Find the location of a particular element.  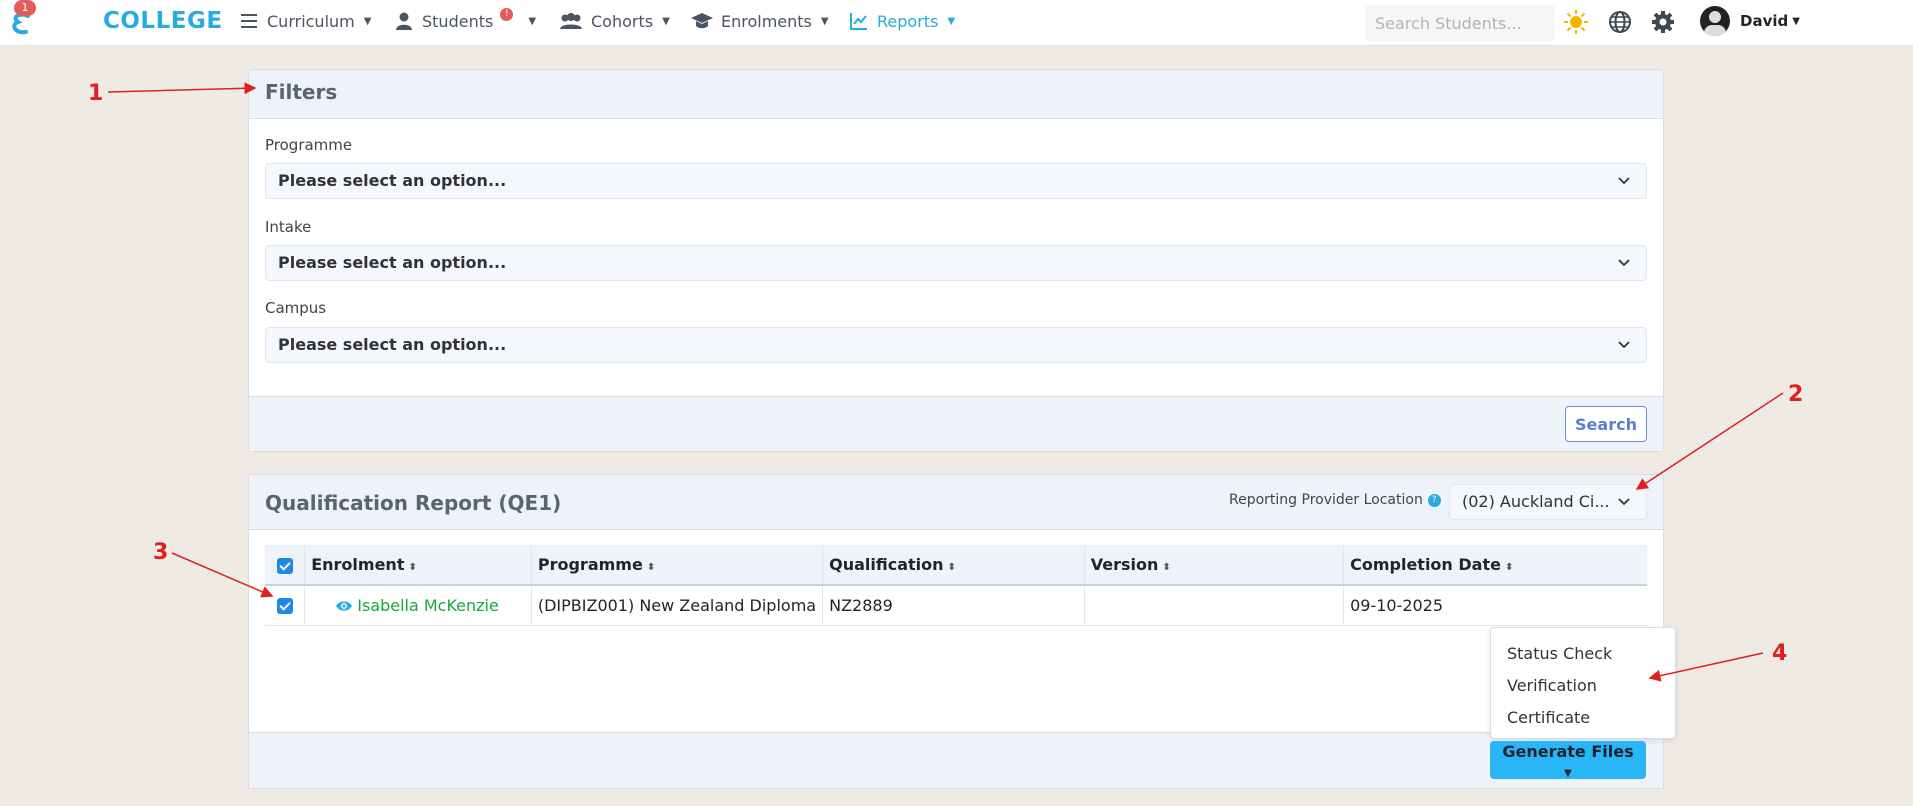

reporting-provider-location-label: Reporting Provider Location? is located at coordinates (1335, 500).